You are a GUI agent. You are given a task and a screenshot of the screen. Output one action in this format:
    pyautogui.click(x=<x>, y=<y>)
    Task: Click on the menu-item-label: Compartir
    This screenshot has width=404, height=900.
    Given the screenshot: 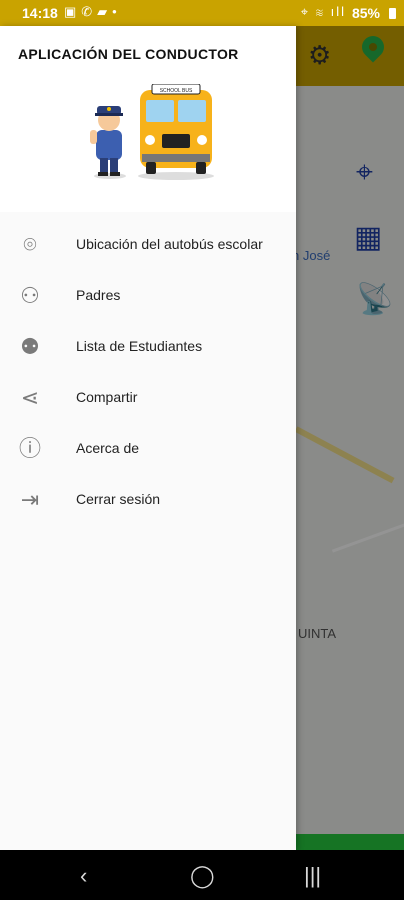 What is the action you would take?
    pyautogui.click(x=107, y=397)
    